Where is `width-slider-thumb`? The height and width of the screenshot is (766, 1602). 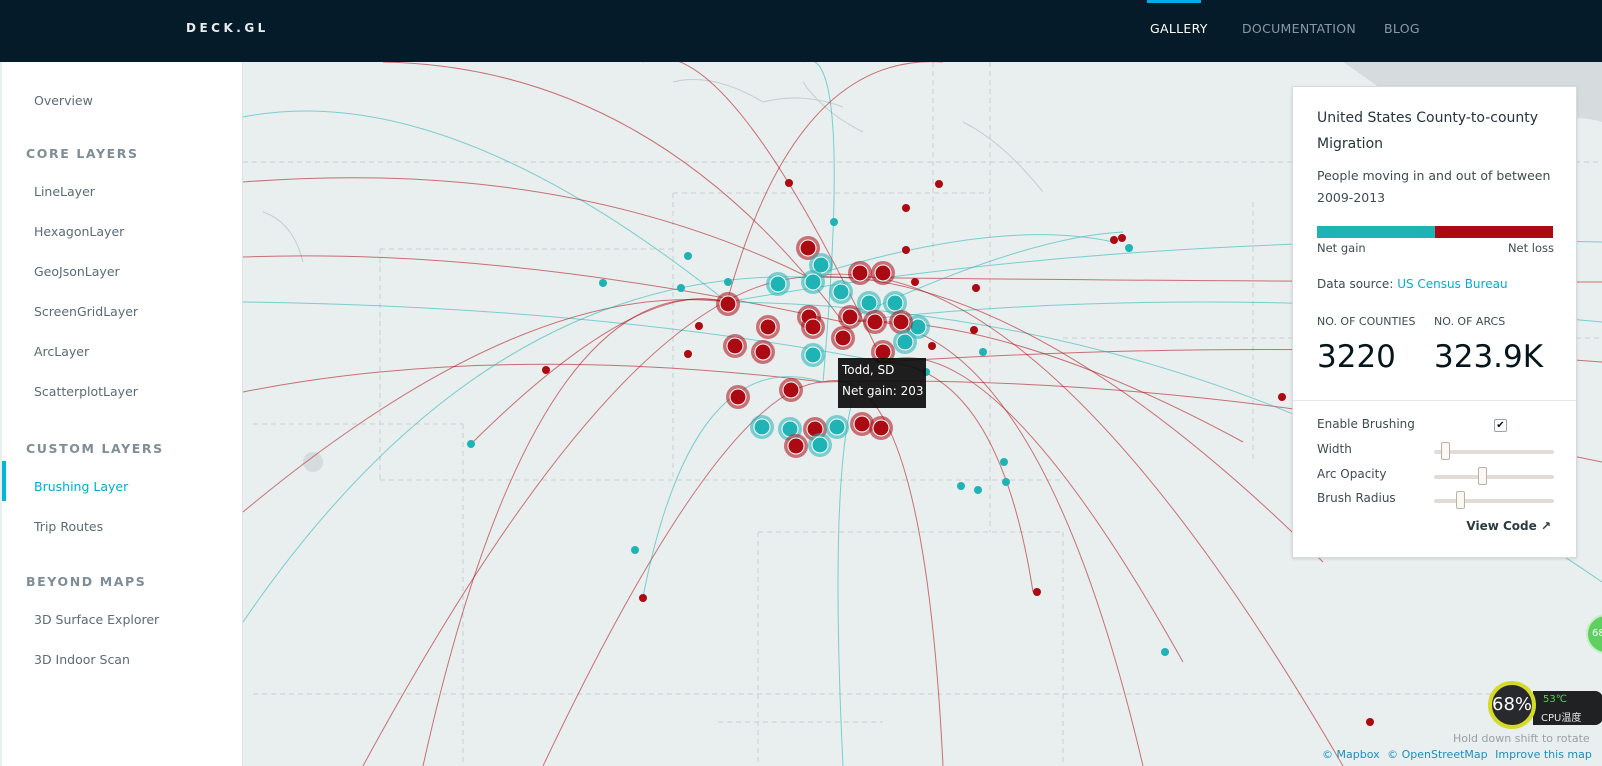 width-slider-thumb is located at coordinates (1445, 451).